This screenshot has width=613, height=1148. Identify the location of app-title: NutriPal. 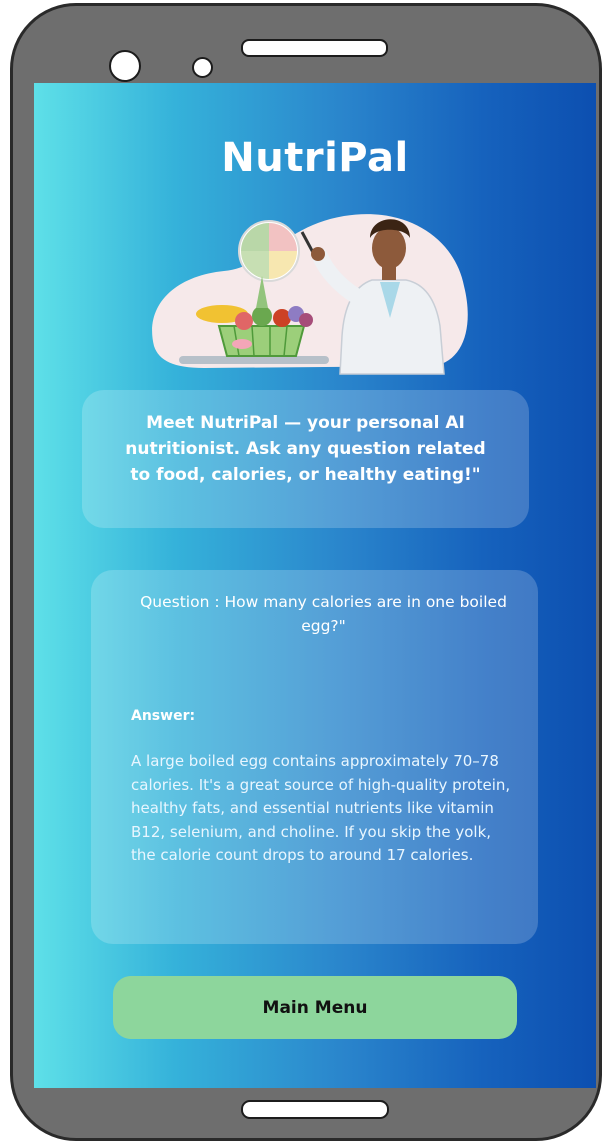
(315, 158).